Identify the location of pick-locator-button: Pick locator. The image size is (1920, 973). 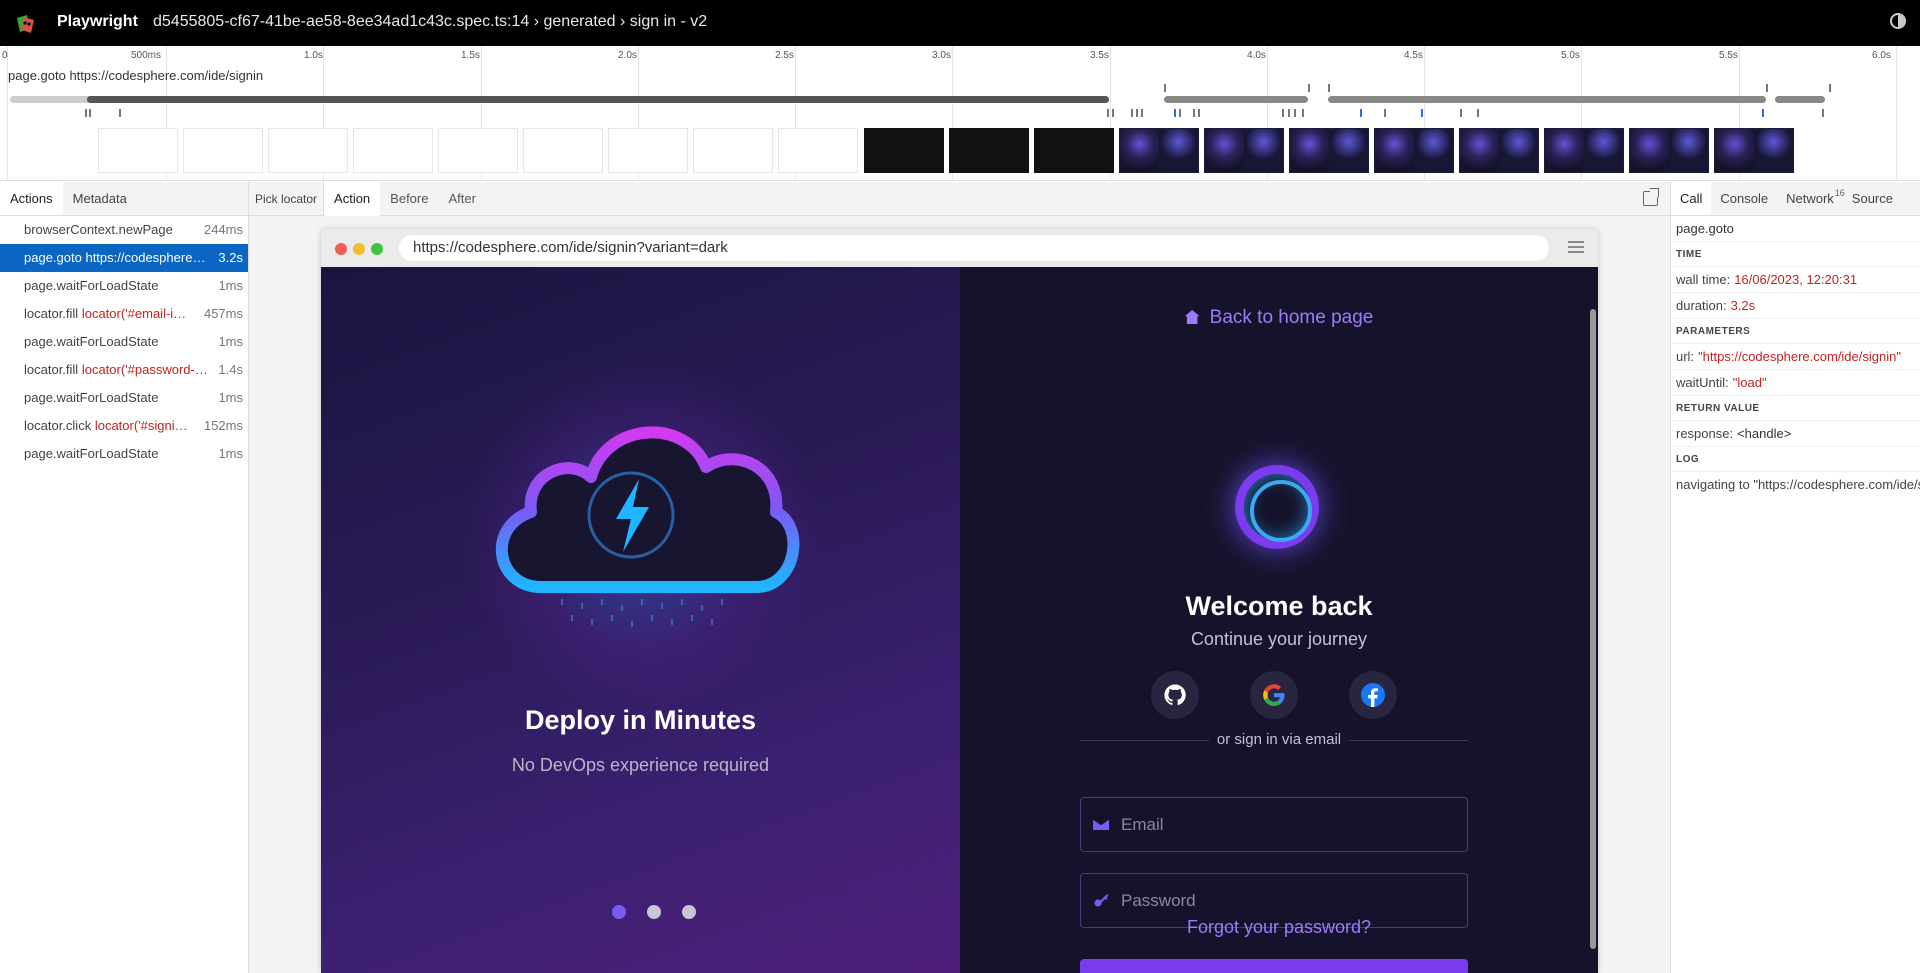
(287, 198).